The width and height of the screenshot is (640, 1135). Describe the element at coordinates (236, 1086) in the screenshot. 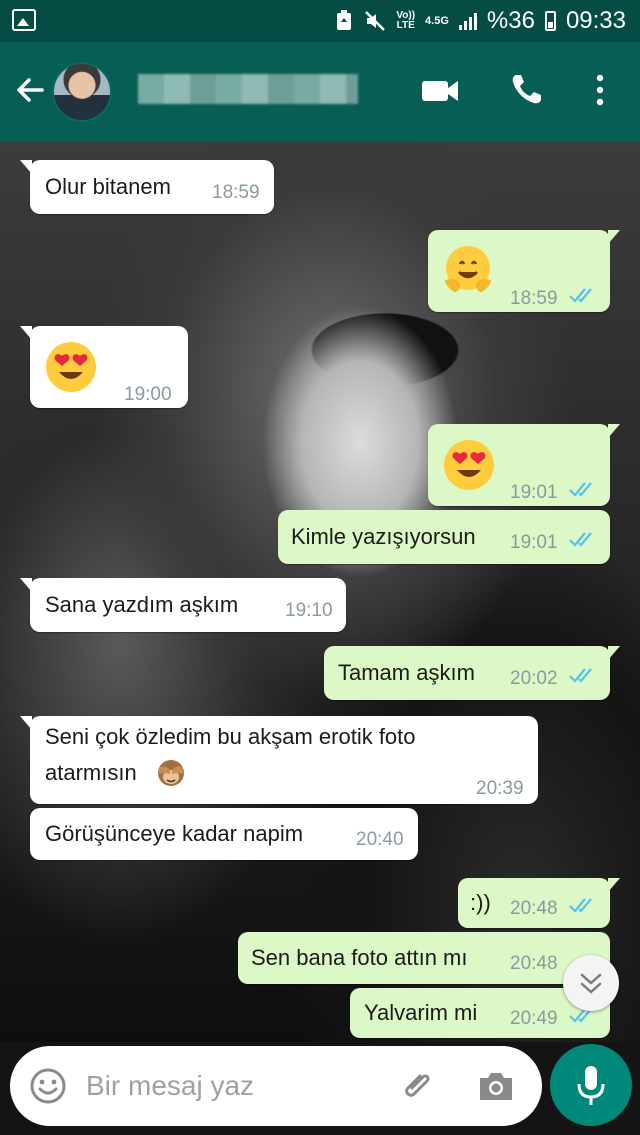

I see `message-input` at that location.